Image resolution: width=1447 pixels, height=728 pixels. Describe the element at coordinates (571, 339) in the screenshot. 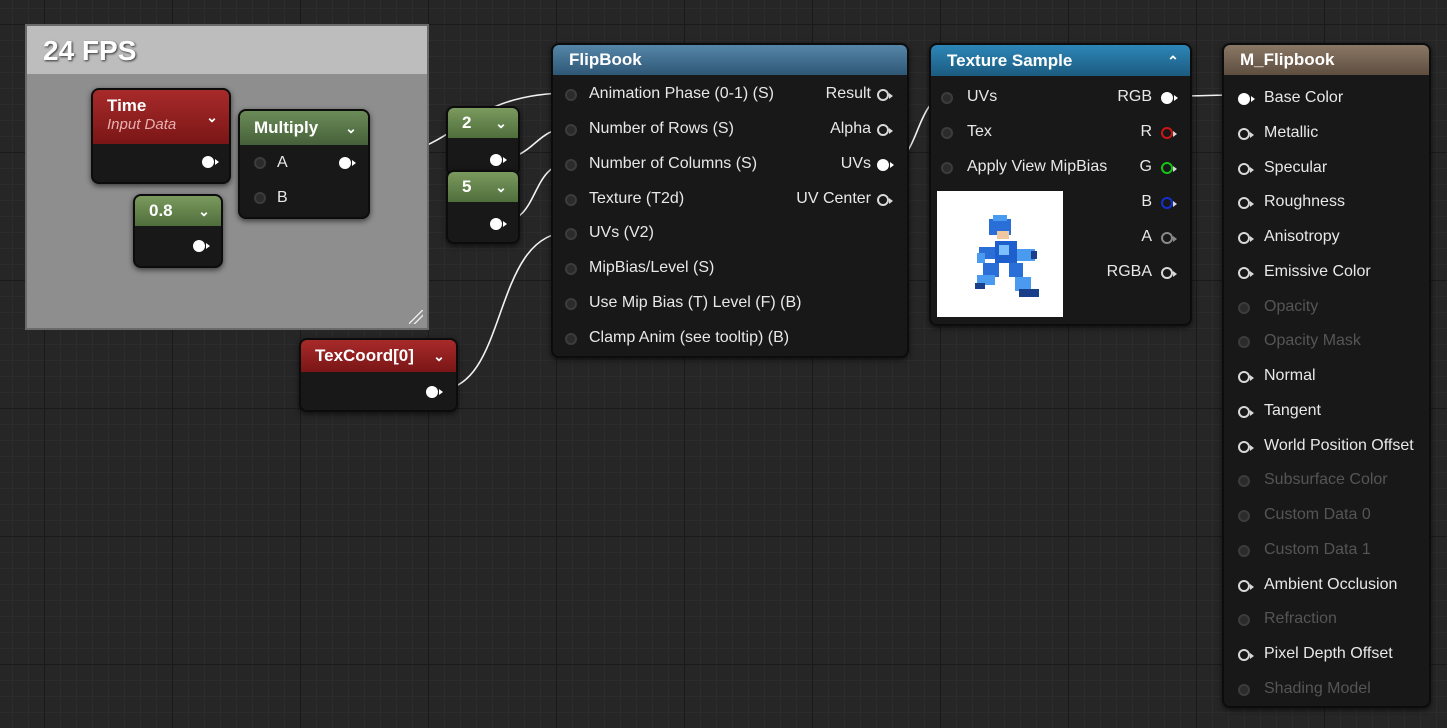

I see `flipbook-input-clampanim-pin` at that location.